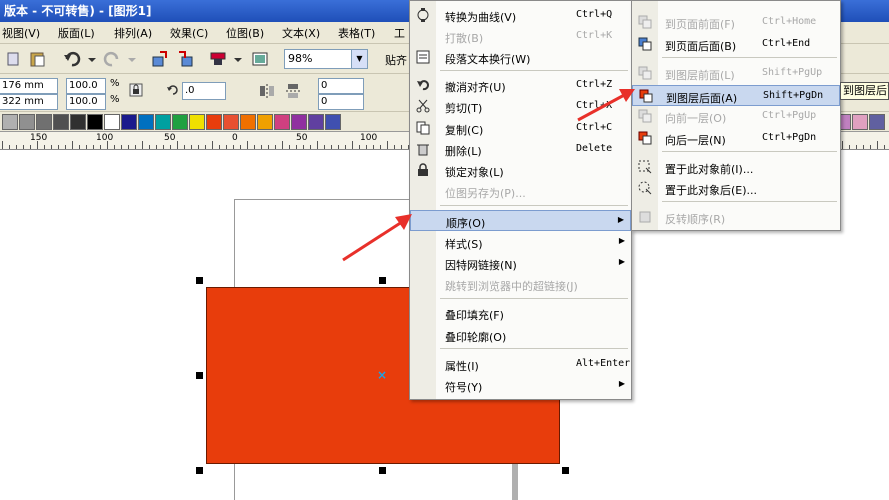  I want to click on selection-handle-top-left, so click(199, 280).